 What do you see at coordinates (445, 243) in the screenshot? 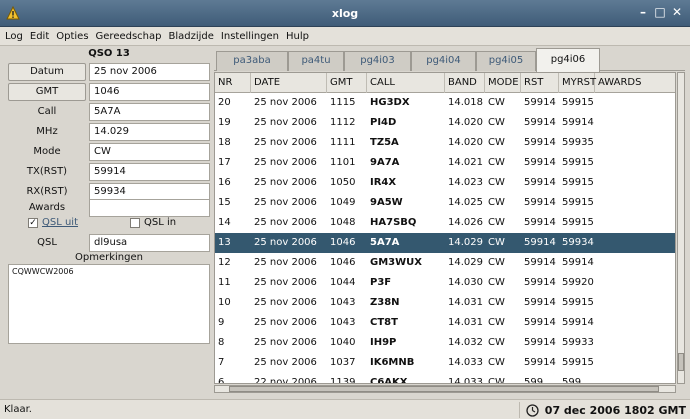
I see `table-row: 13 25 nov 2006 1046 5A7A 14.029 CW 59914 59934` at bounding box center [445, 243].